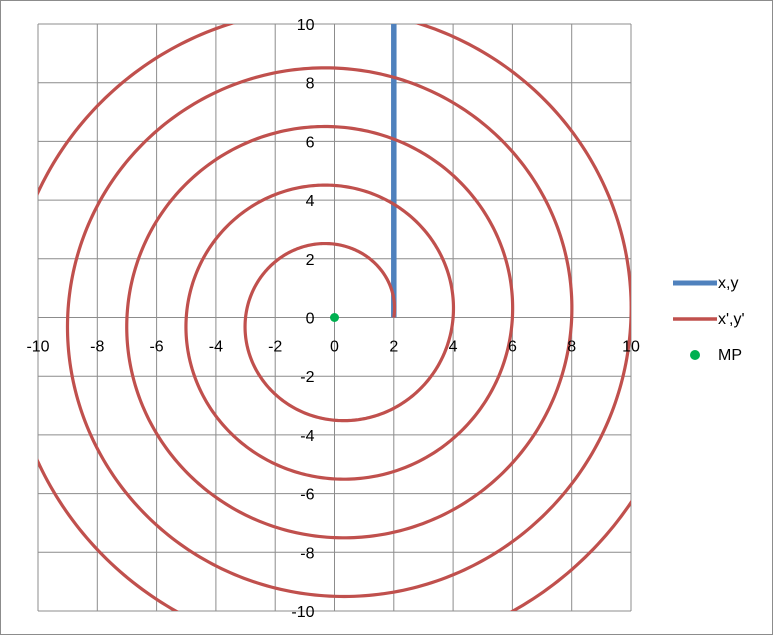 This screenshot has height=635, width=773. Describe the element at coordinates (302, 612) in the screenshot. I see `y-tick-label: -10` at that location.